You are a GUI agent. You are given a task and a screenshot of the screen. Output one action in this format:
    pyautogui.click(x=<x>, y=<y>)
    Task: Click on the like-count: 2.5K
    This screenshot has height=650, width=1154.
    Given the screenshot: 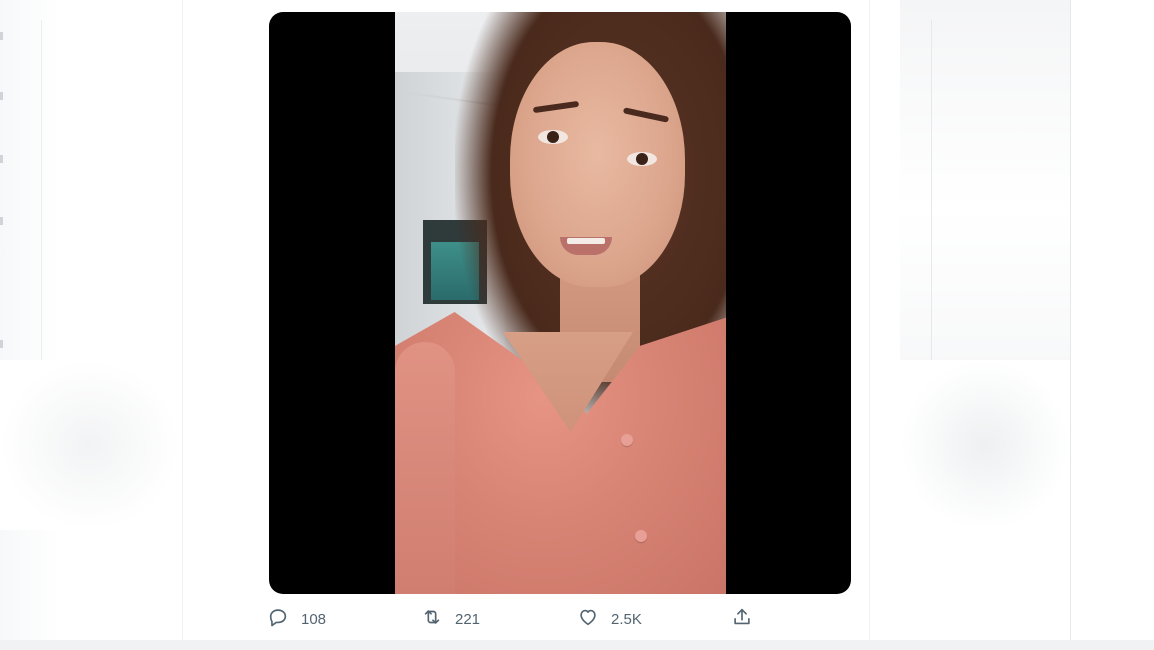 What is the action you would take?
    pyautogui.click(x=626, y=619)
    